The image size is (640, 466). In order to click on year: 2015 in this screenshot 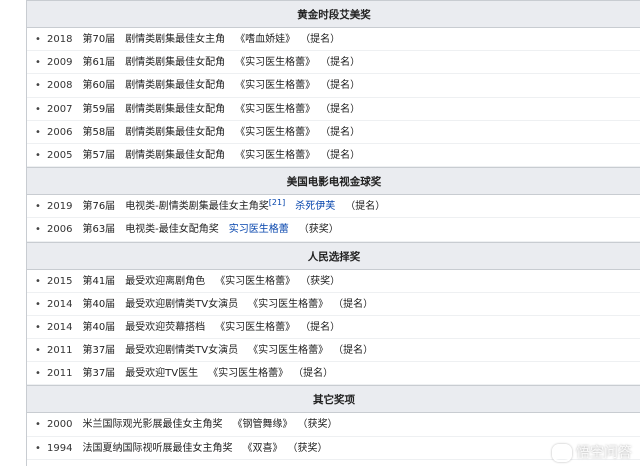, I will do `click(60, 281)`.